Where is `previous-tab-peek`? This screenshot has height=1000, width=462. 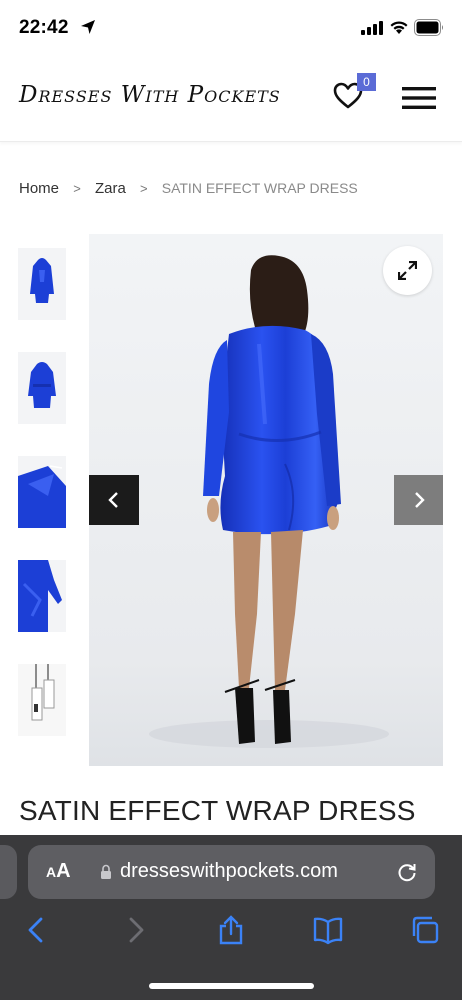
previous-tab-peek is located at coordinates (8, 872).